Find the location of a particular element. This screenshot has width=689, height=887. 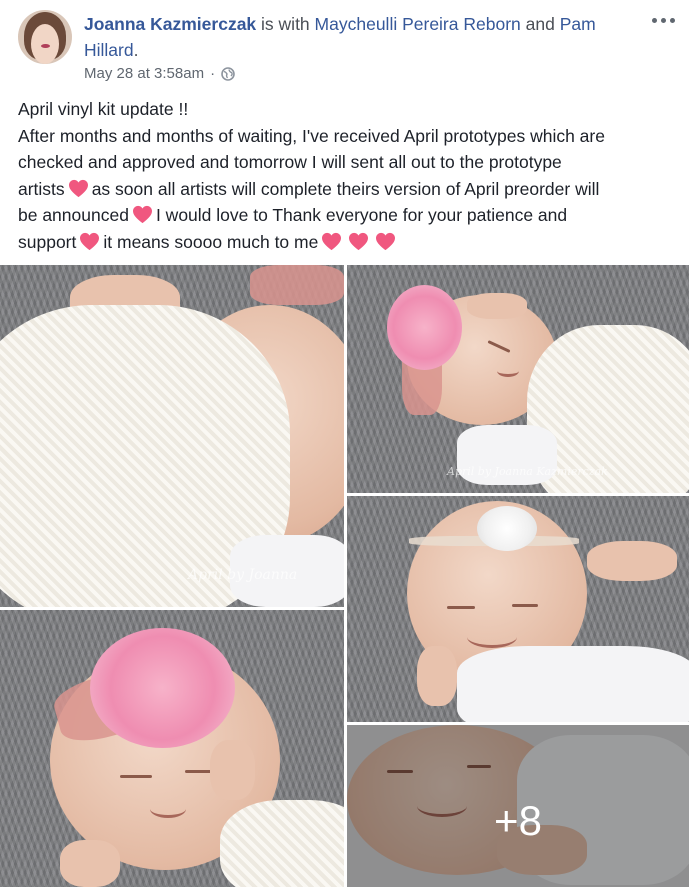

photo-2: April by Joanna Kazmierczak is located at coordinates (518, 379).